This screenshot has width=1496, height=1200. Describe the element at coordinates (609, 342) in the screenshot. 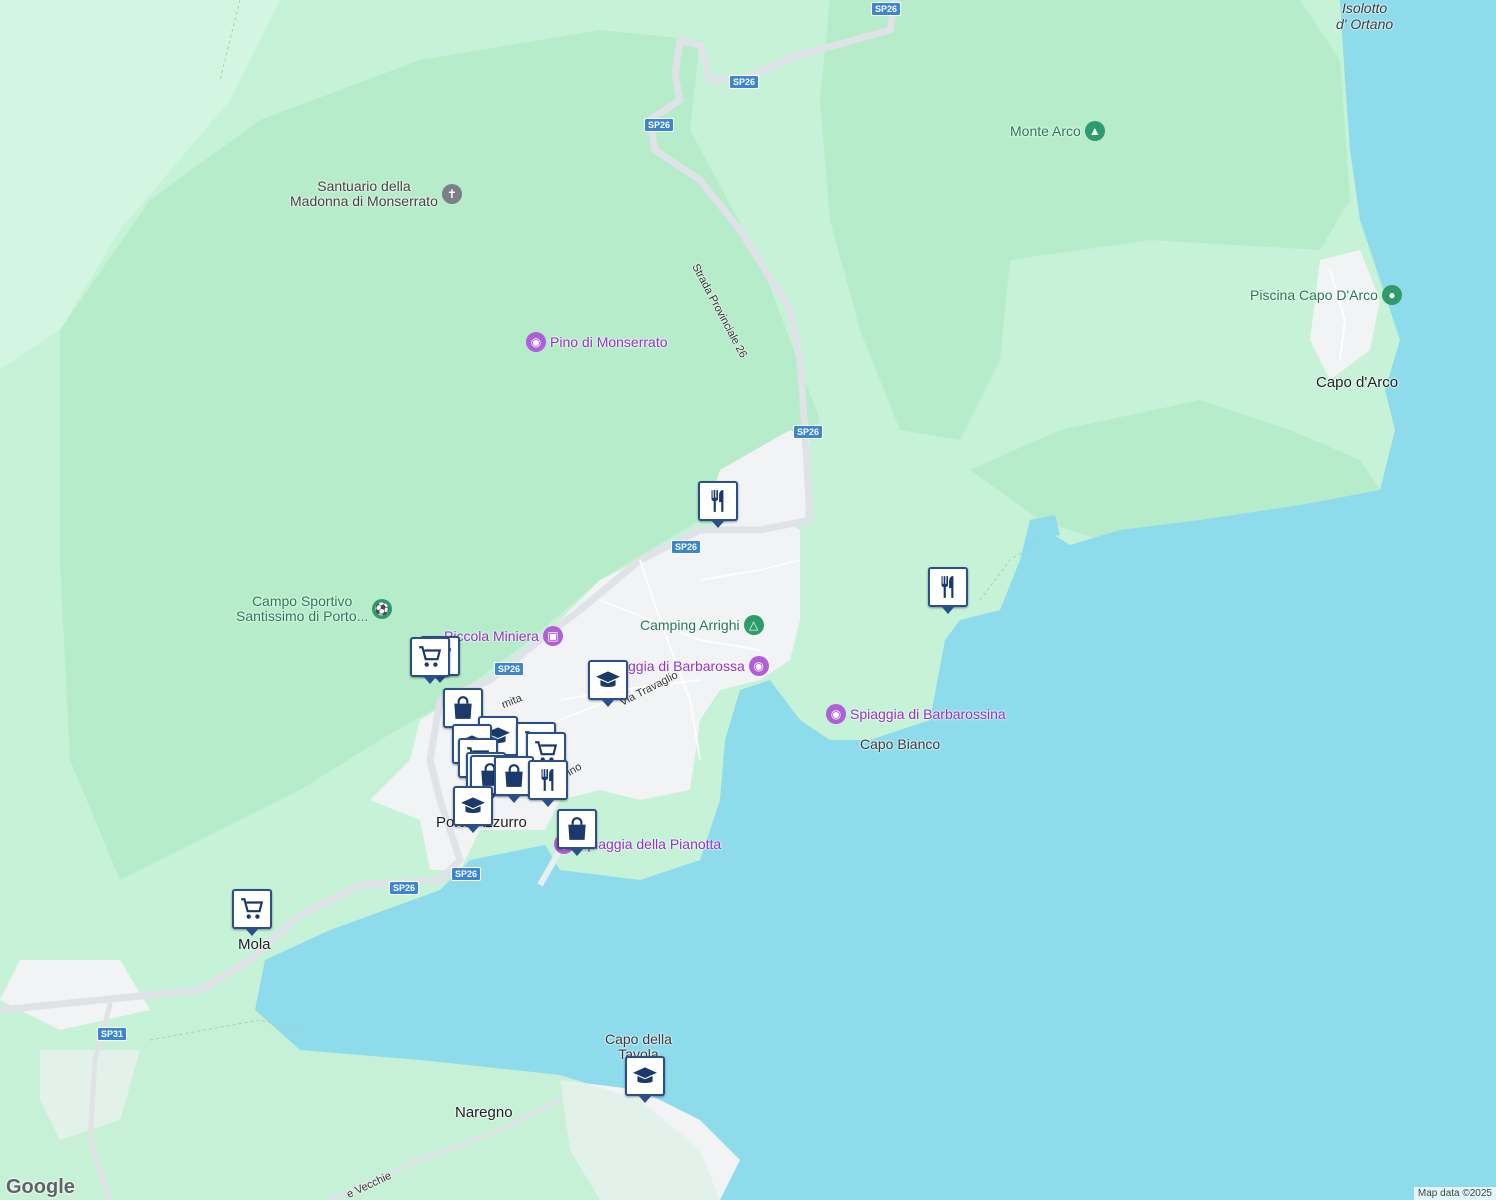

I see `poi-label: Pino di Monserrato` at that location.